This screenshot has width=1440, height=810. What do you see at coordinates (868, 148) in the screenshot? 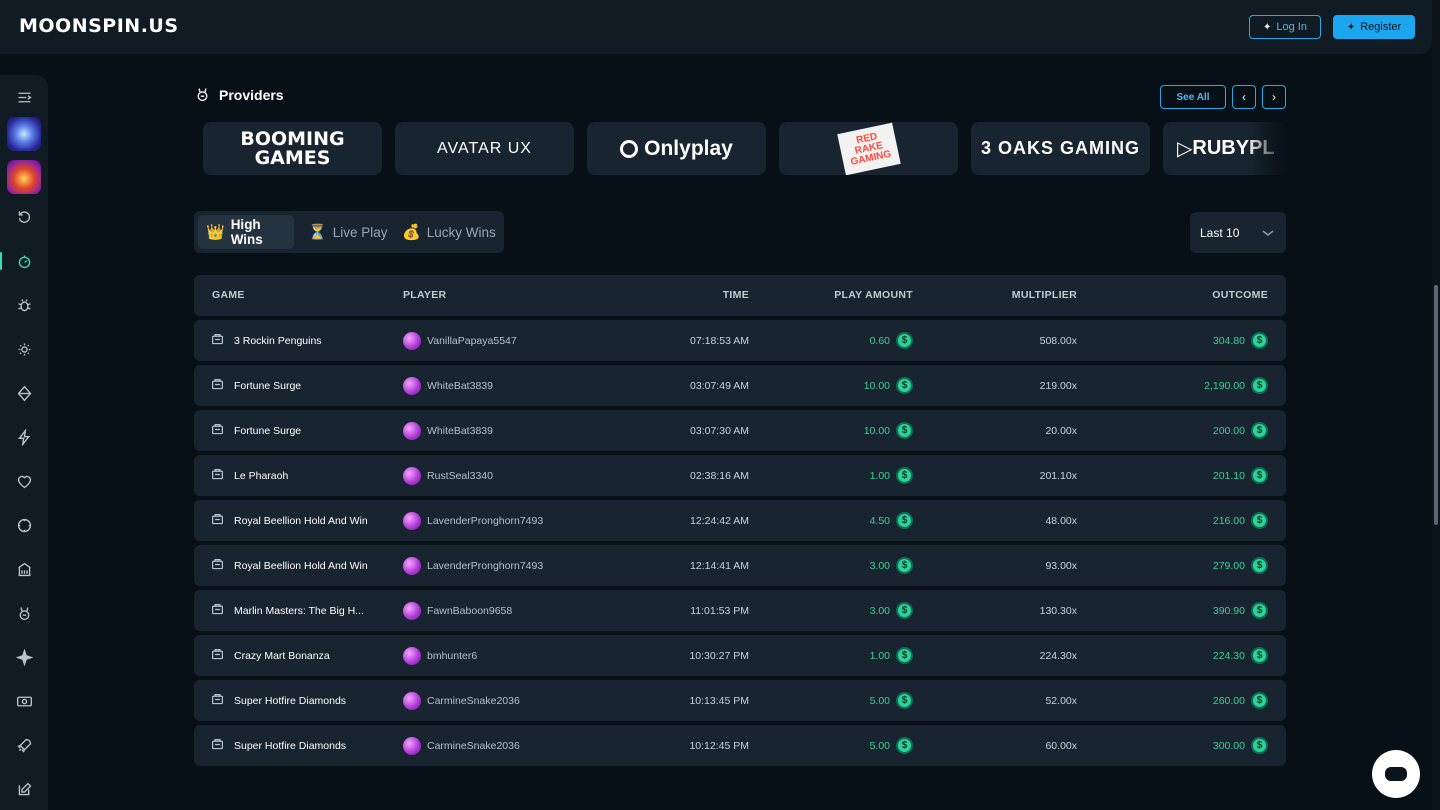
I see `provider-card: RED RAKE GAMING` at bounding box center [868, 148].